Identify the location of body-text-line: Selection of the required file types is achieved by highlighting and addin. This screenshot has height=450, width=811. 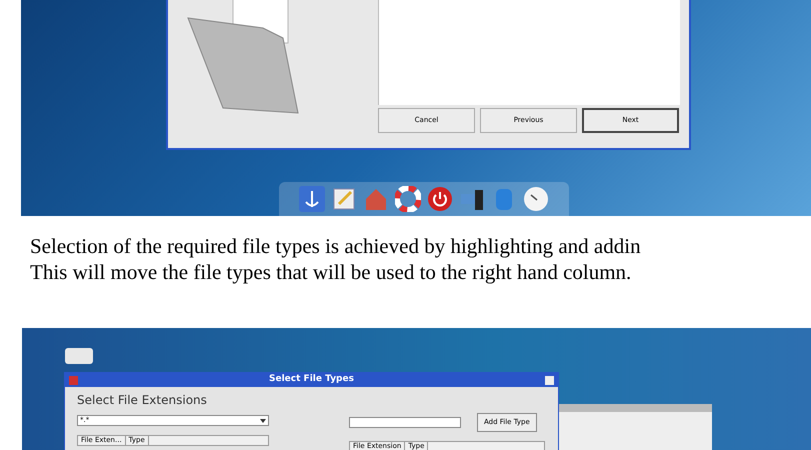
(335, 246).